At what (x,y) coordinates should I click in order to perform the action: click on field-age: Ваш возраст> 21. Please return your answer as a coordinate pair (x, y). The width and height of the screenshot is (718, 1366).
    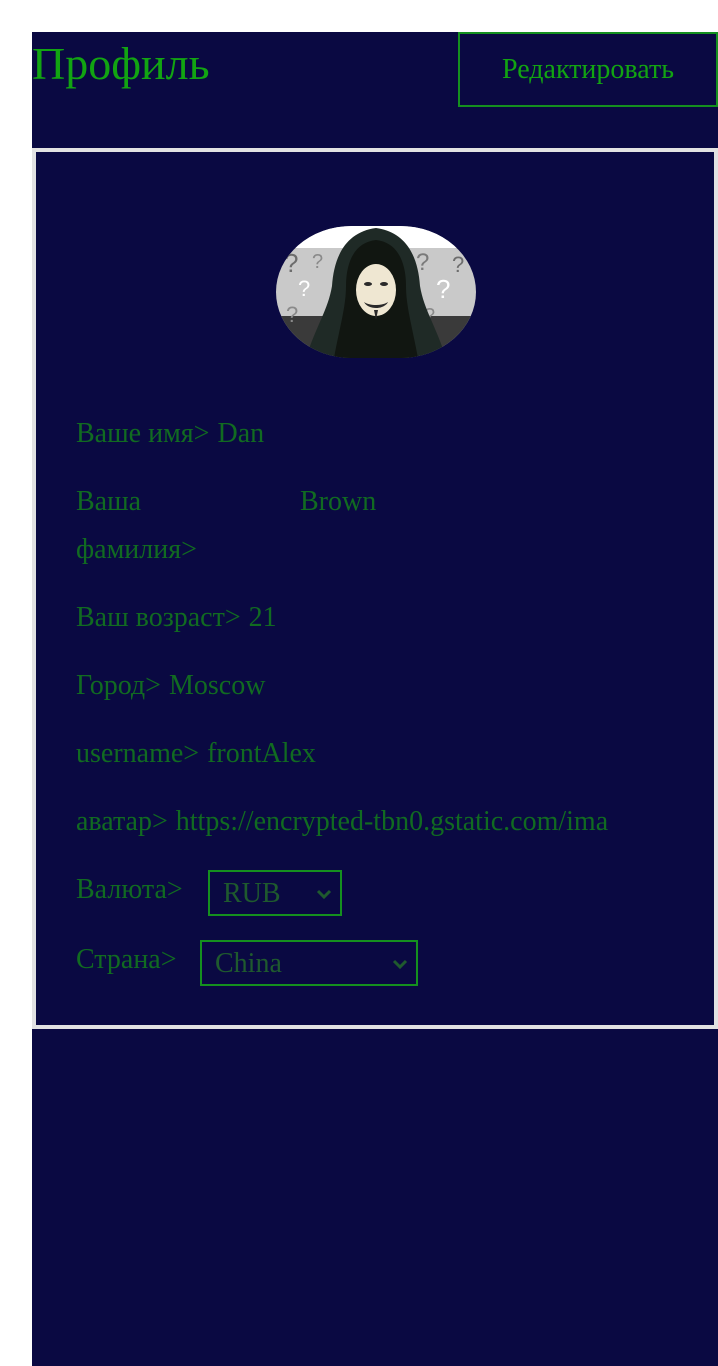
    Looking at the image, I should click on (176, 618).